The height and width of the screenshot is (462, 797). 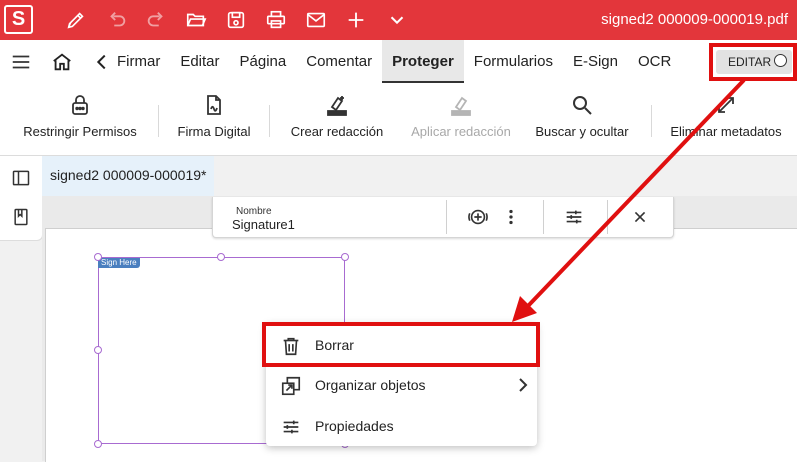 I want to click on arrange-objects-icon, so click(x=291, y=386).